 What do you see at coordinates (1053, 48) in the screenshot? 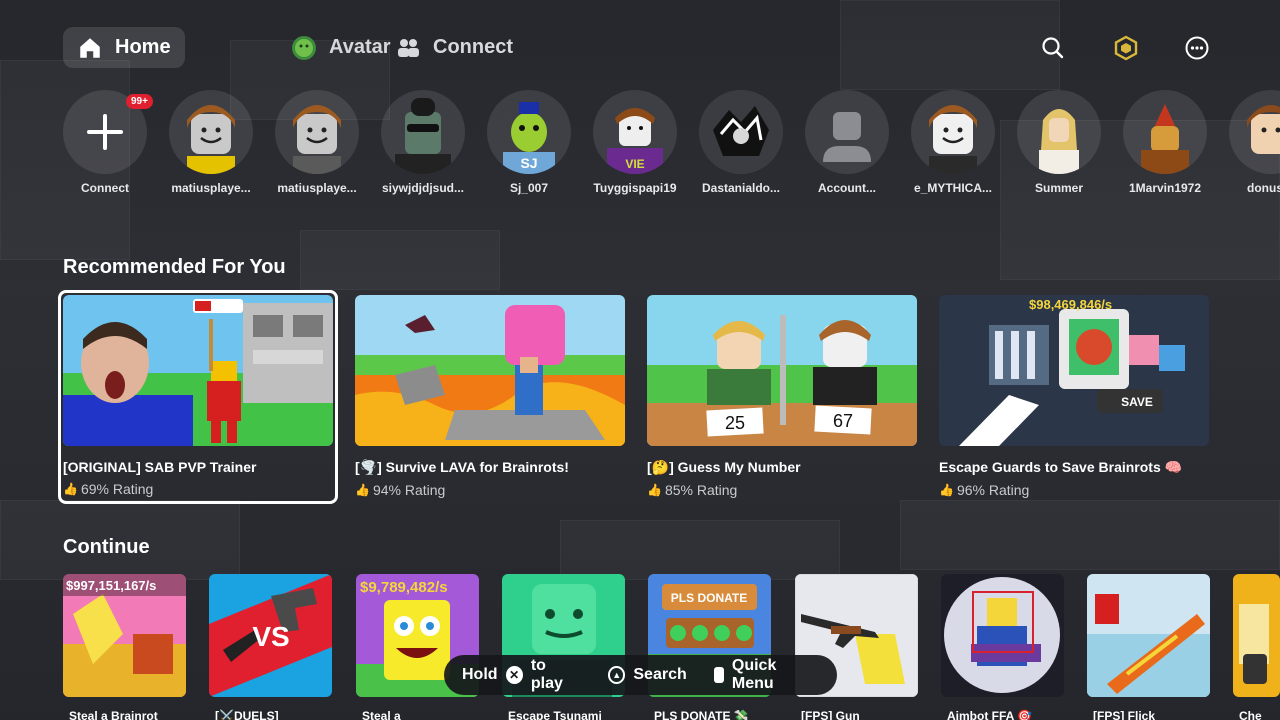
I see `search-icon` at bounding box center [1053, 48].